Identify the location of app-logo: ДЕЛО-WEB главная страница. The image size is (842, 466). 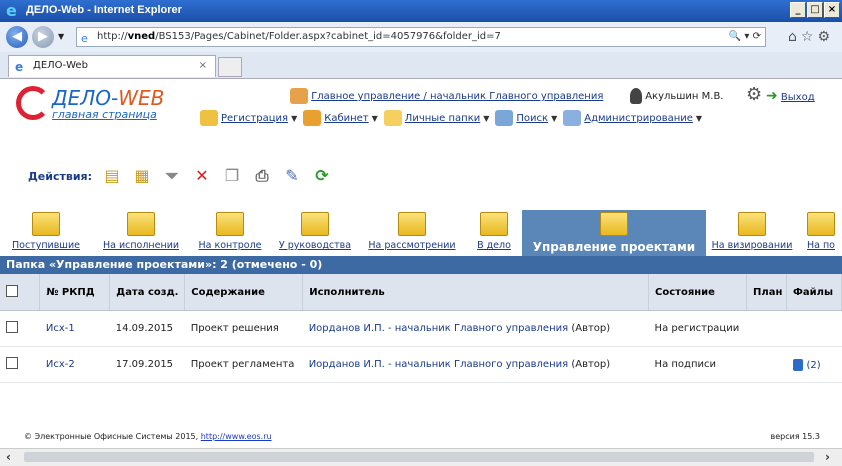
(106, 104).